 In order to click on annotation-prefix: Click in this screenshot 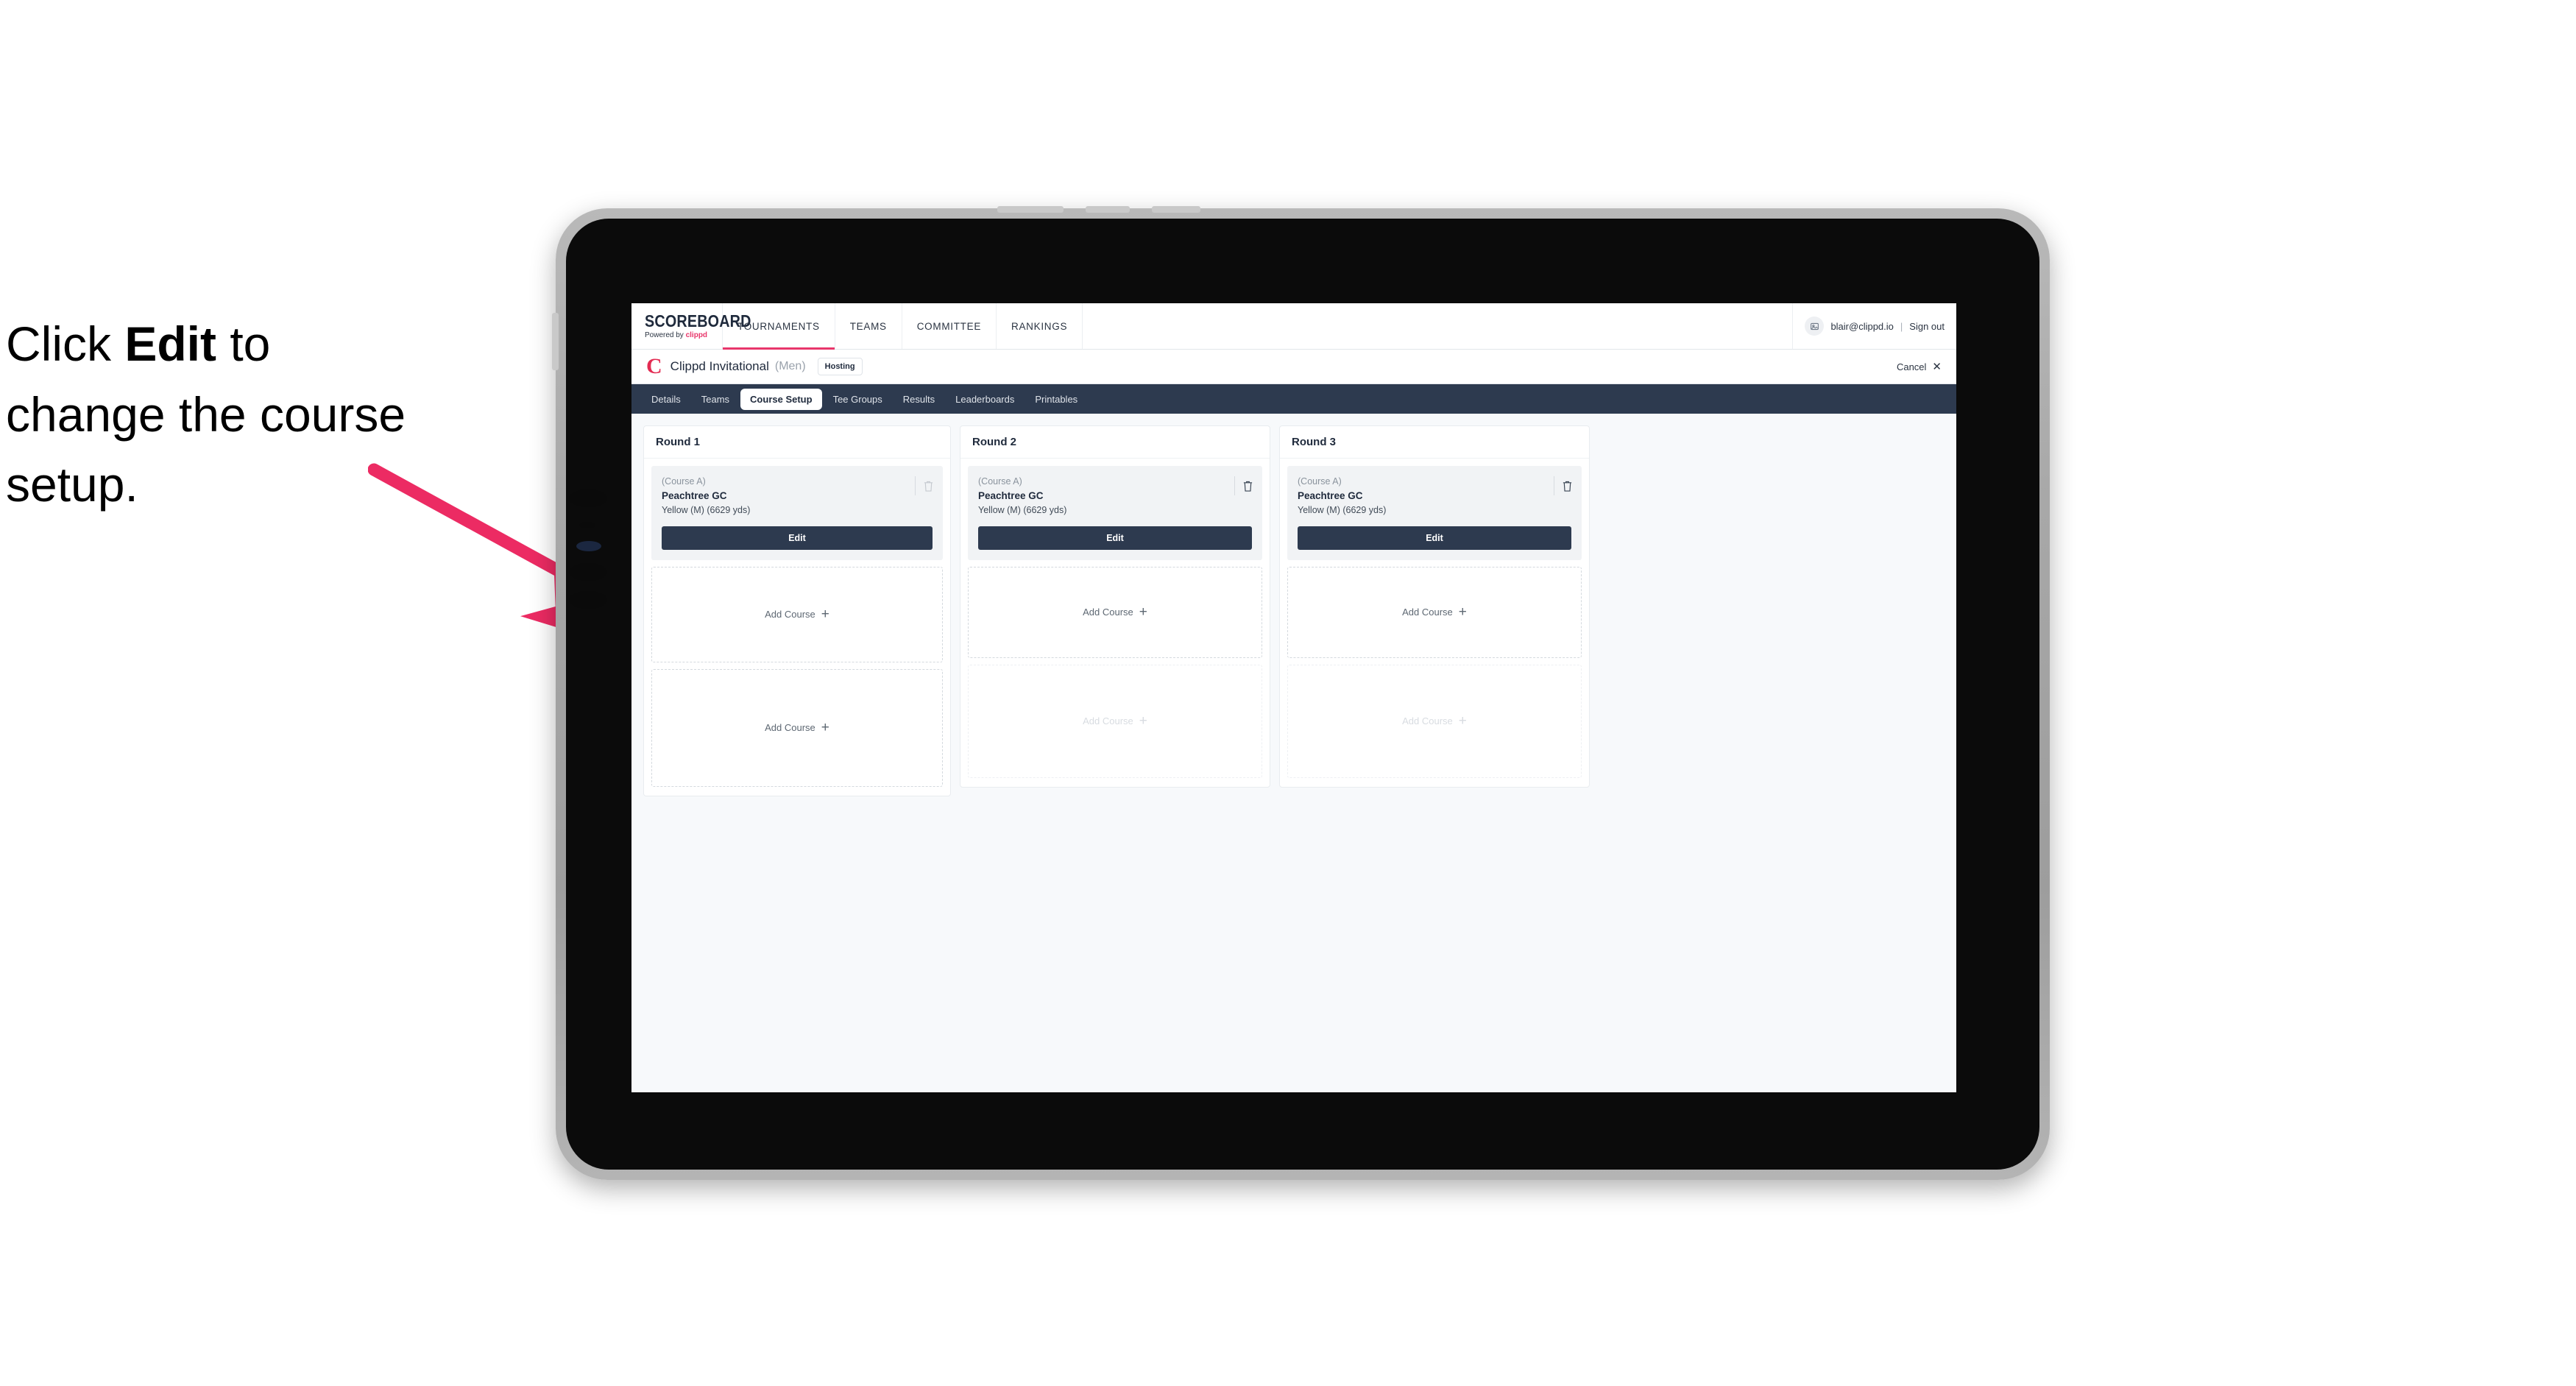, I will do `click(65, 344)`.